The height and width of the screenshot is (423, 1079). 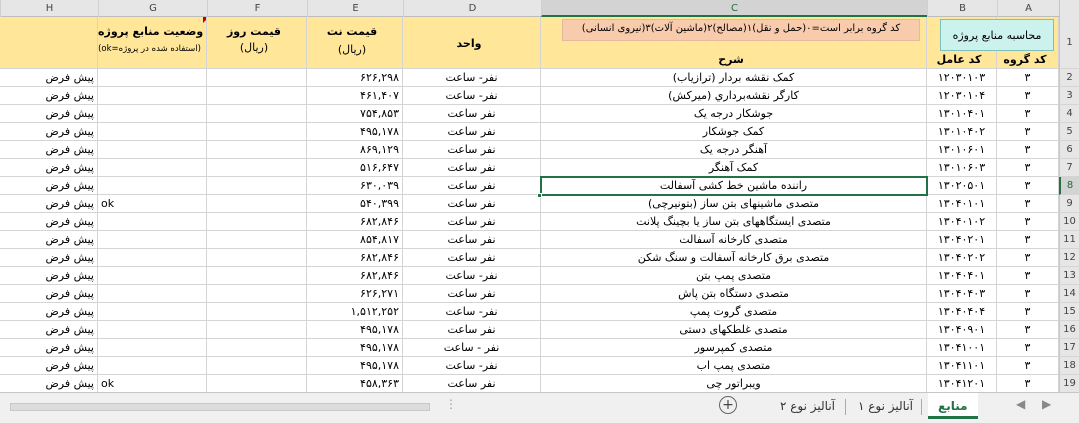 What do you see at coordinates (734, 204) in the screenshot?
I see `description-cell: متصدی ماشینهای بتن ساز (بتونیرچی)` at bounding box center [734, 204].